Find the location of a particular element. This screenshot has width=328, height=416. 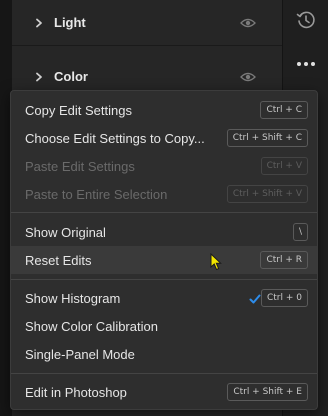

menu-item-label: Show Histogram is located at coordinates (73, 298).